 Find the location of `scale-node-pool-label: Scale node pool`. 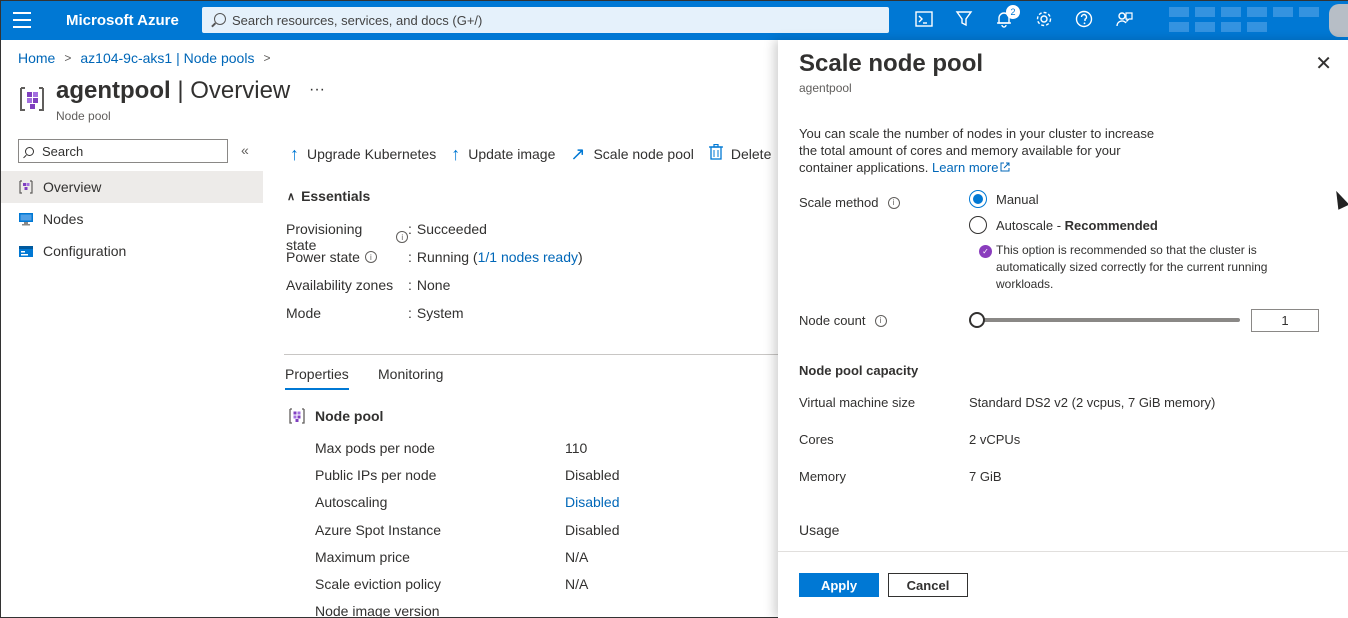

scale-node-pool-label: Scale node pool is located at coordinates (643, 153).